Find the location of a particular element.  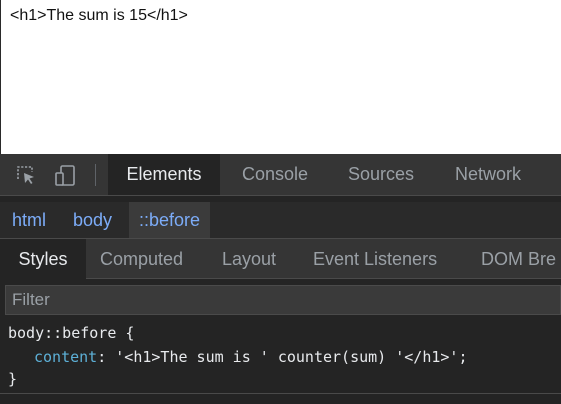

toolbar-separator is located at coordinates (95, 175).